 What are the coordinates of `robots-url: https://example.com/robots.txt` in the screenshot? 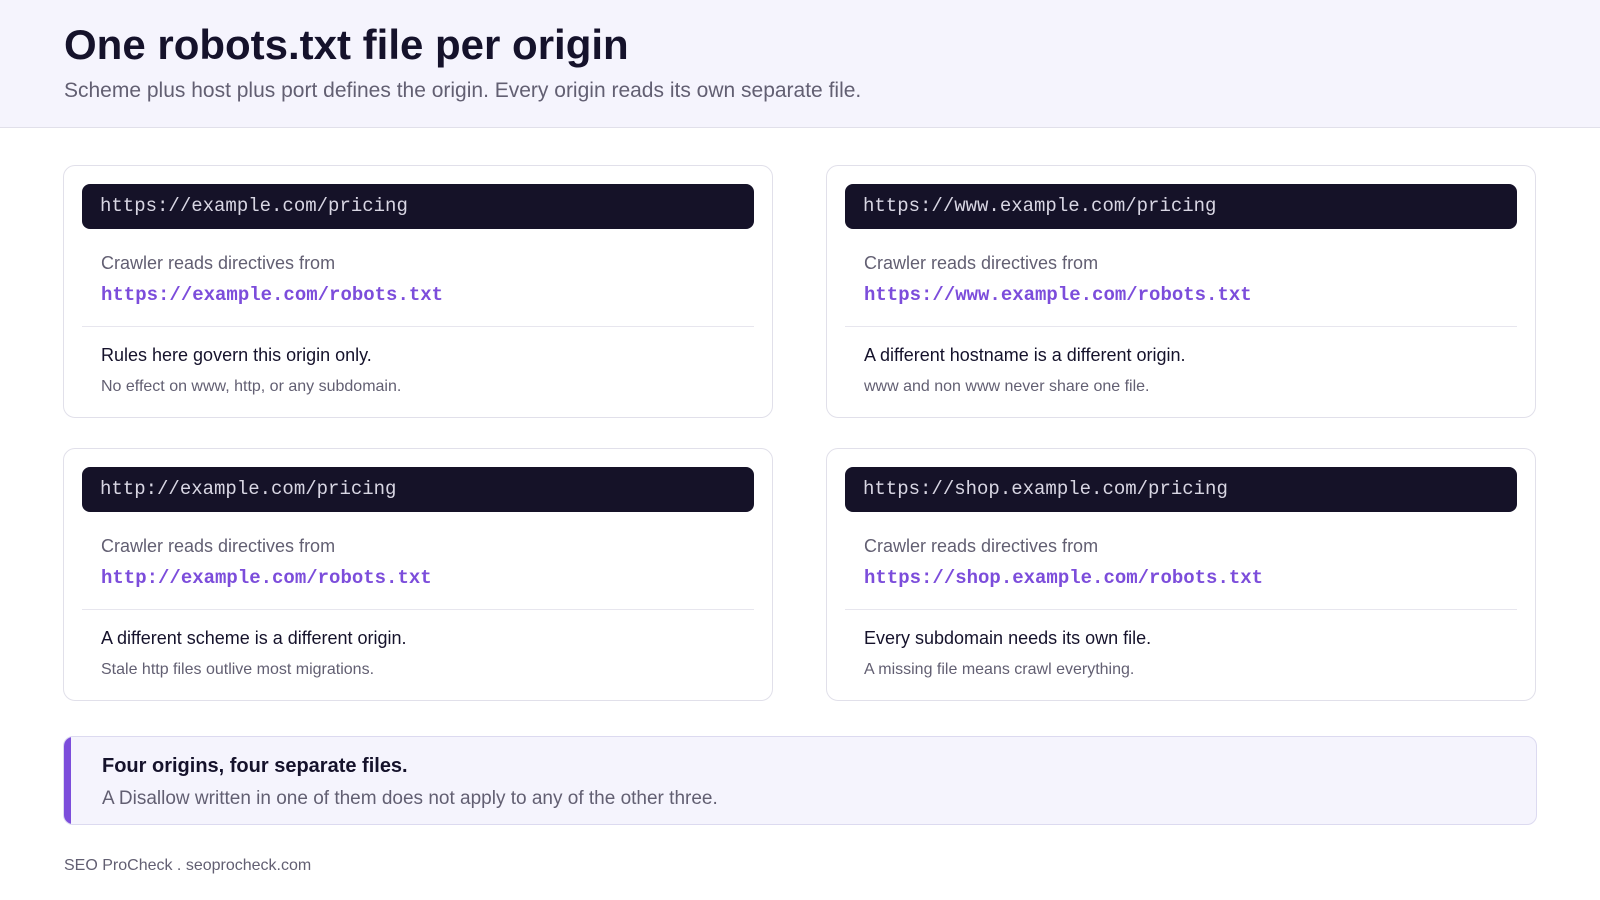 It's located at (272, 295).